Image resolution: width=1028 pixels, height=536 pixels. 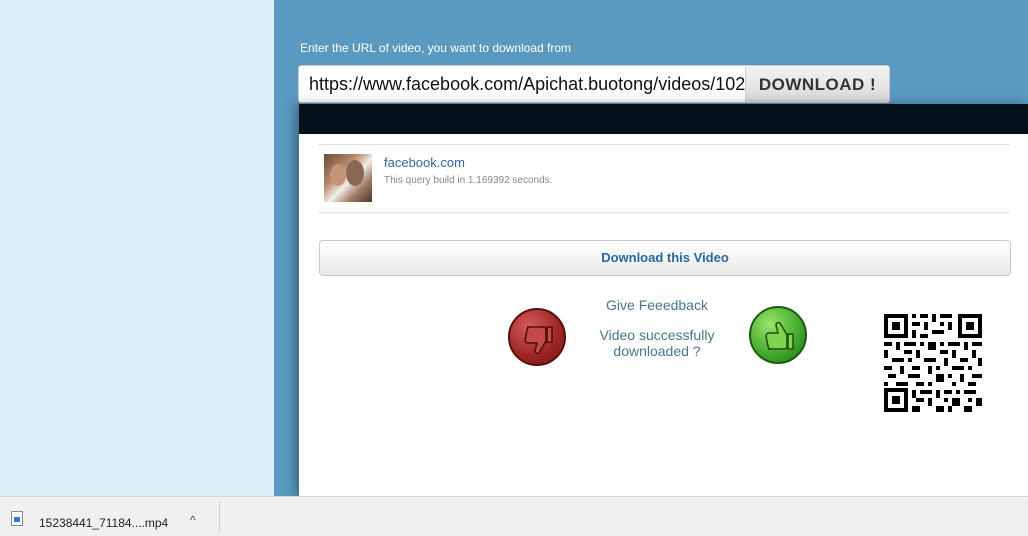 I want to click on thumbs-down-button, so click(x=537, y=337).